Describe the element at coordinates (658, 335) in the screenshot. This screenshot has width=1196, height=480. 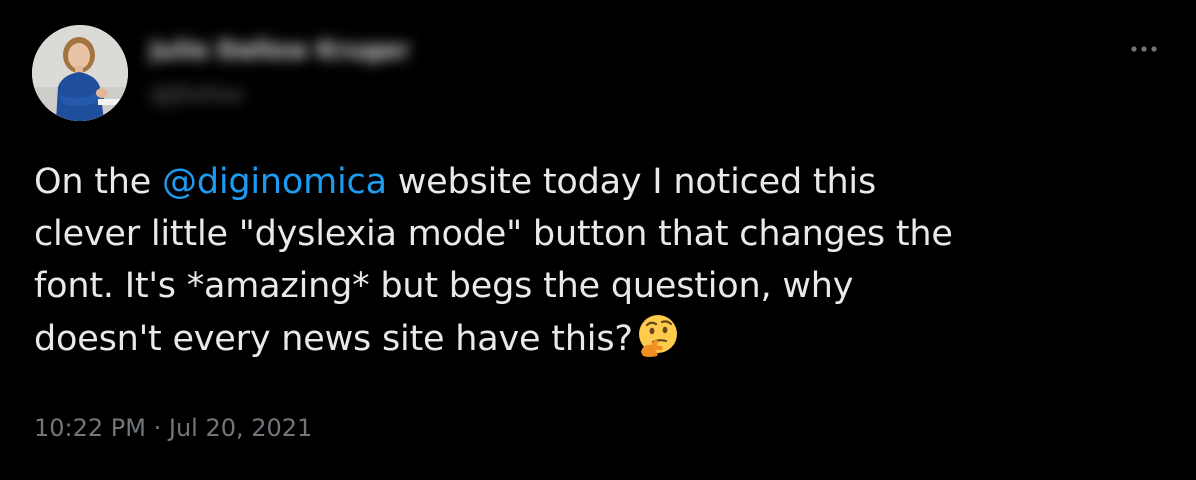
I see `thinking-face-icon` at that location.